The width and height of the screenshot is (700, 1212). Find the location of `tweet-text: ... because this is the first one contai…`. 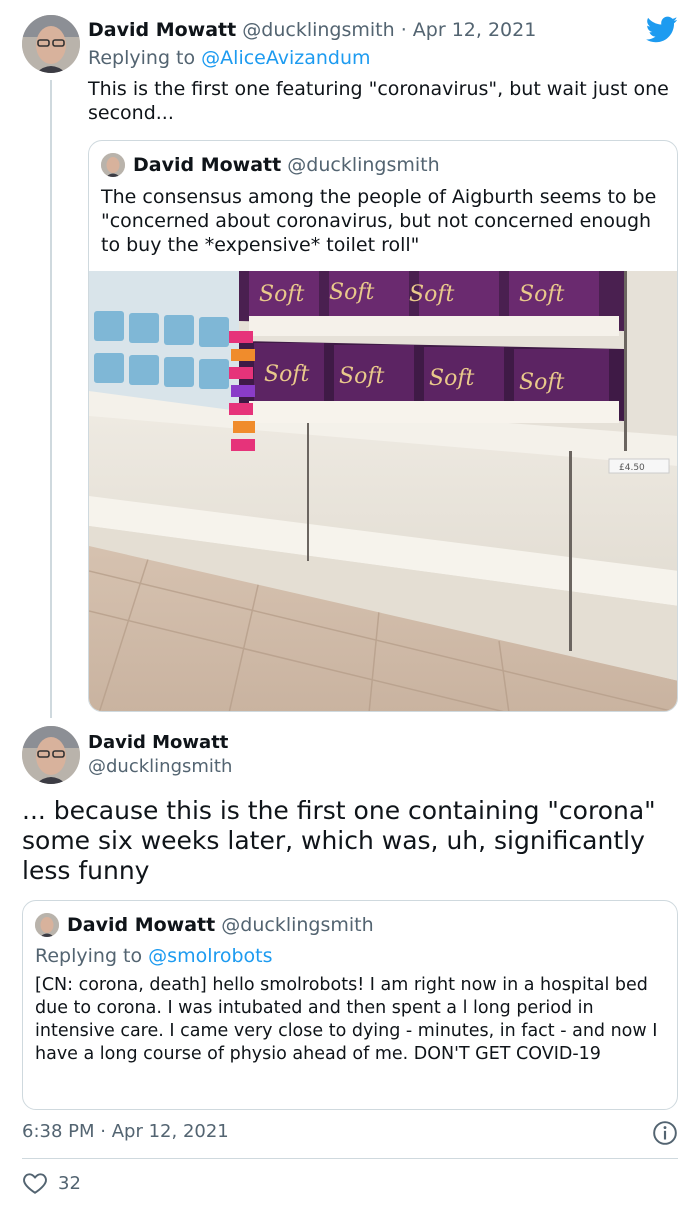

tweet-text: ... because this is the first one contai… is located at coordinates (339, 840).